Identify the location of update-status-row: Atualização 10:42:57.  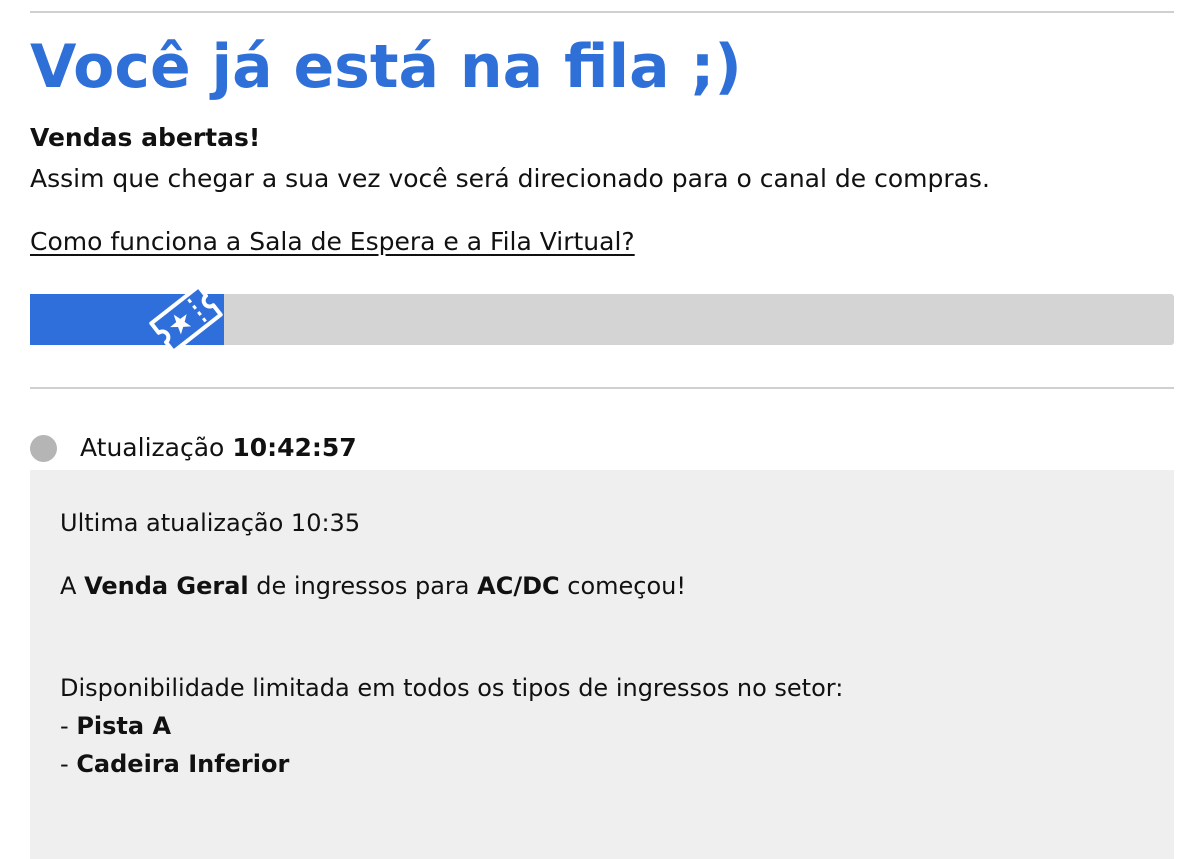
(193, 448).